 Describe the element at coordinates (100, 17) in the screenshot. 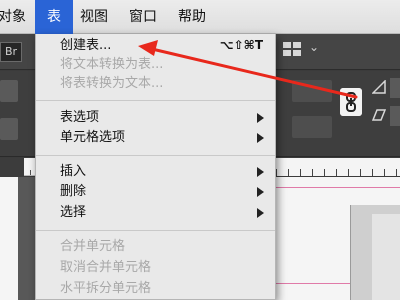

I see `menu-view: 视图` at that location.